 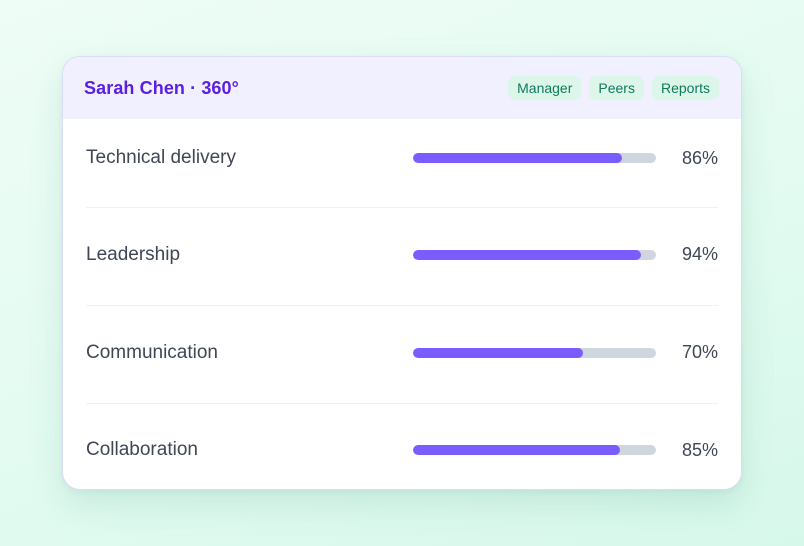 What do you see at coordinates (402, 257) in the screenshot?
I see `metric-row-leadership: Leadership 94%` at bounding box center [402, 257].